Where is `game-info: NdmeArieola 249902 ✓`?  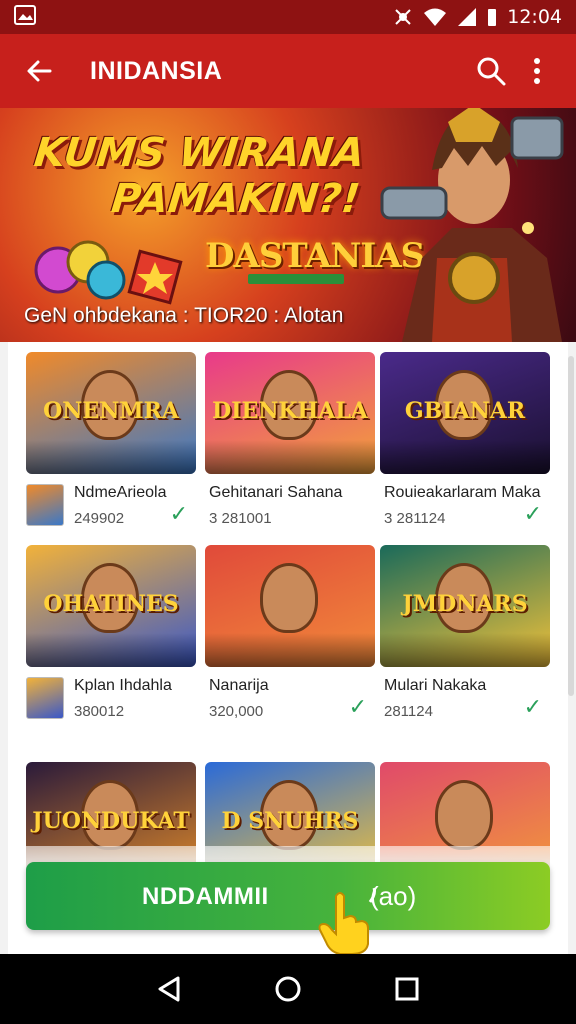 game-info: NdmeArieola 249902 ✓ is located at coordinates (111, 512).